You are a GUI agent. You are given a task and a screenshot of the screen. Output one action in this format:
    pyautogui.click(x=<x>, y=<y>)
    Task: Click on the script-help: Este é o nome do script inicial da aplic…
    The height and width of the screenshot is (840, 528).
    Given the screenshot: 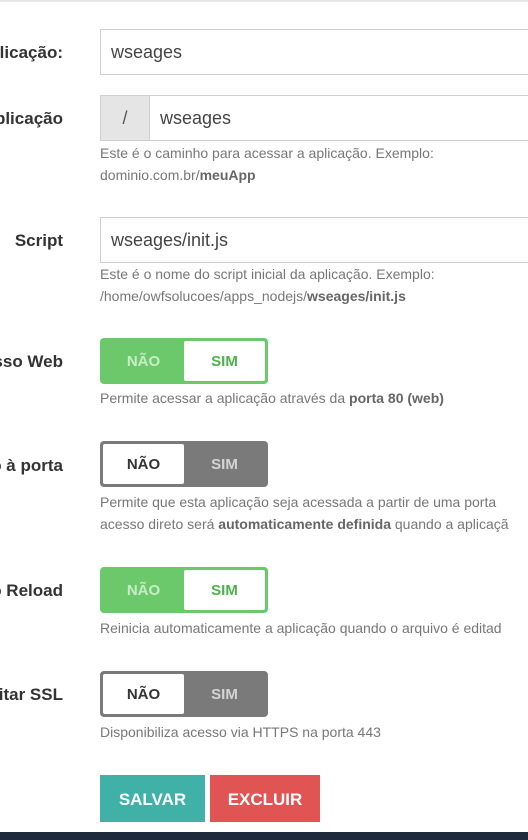 What is the action you would take?
    pyautogui.click(x=314, y=285)
    